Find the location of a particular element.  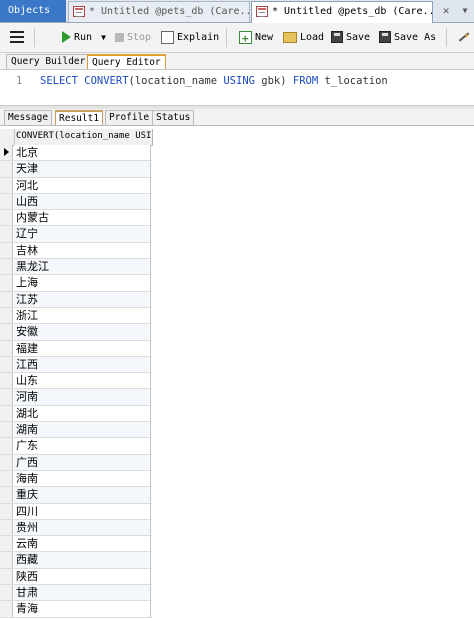

table-row: 河北 is located at coordinates (76, 185).